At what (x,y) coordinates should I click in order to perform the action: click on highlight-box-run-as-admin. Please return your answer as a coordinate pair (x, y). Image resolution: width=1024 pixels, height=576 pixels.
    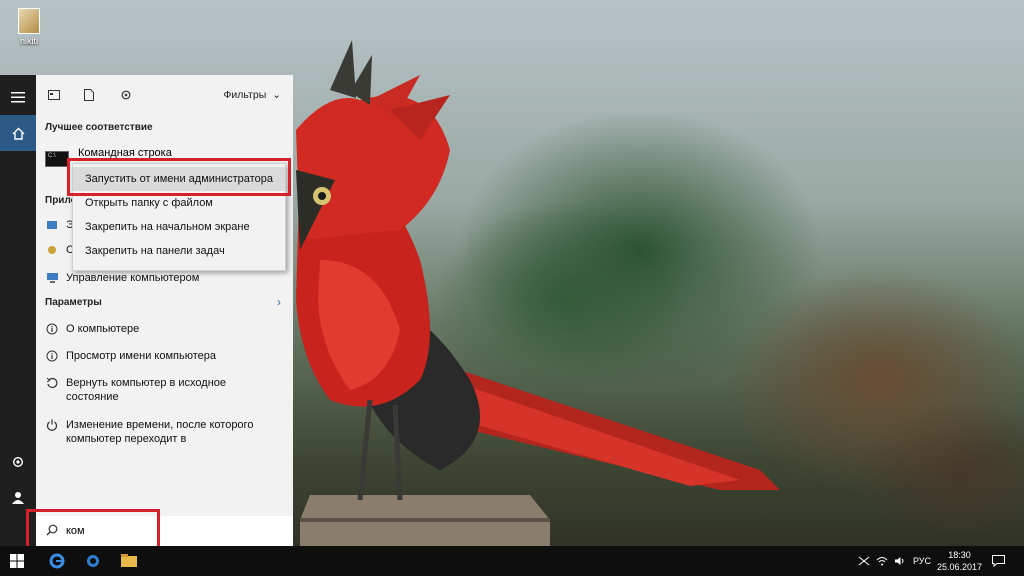
    Looking at the image, I should click on (179, 177).